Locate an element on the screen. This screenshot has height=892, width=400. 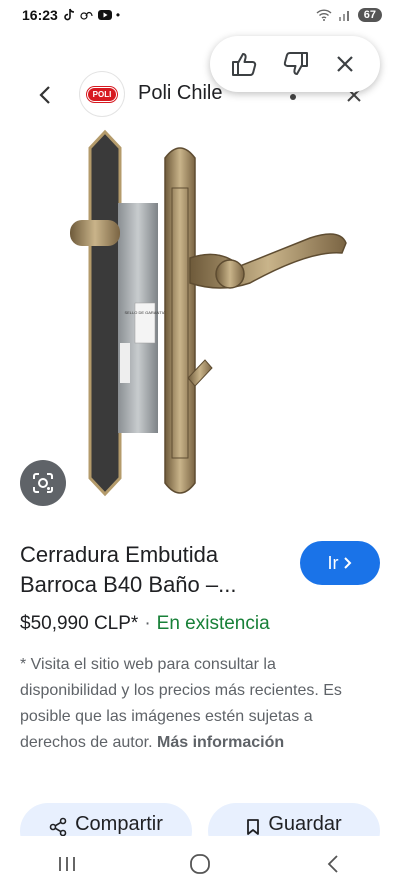
bookmark-icon is located at coordinates (253, 827).